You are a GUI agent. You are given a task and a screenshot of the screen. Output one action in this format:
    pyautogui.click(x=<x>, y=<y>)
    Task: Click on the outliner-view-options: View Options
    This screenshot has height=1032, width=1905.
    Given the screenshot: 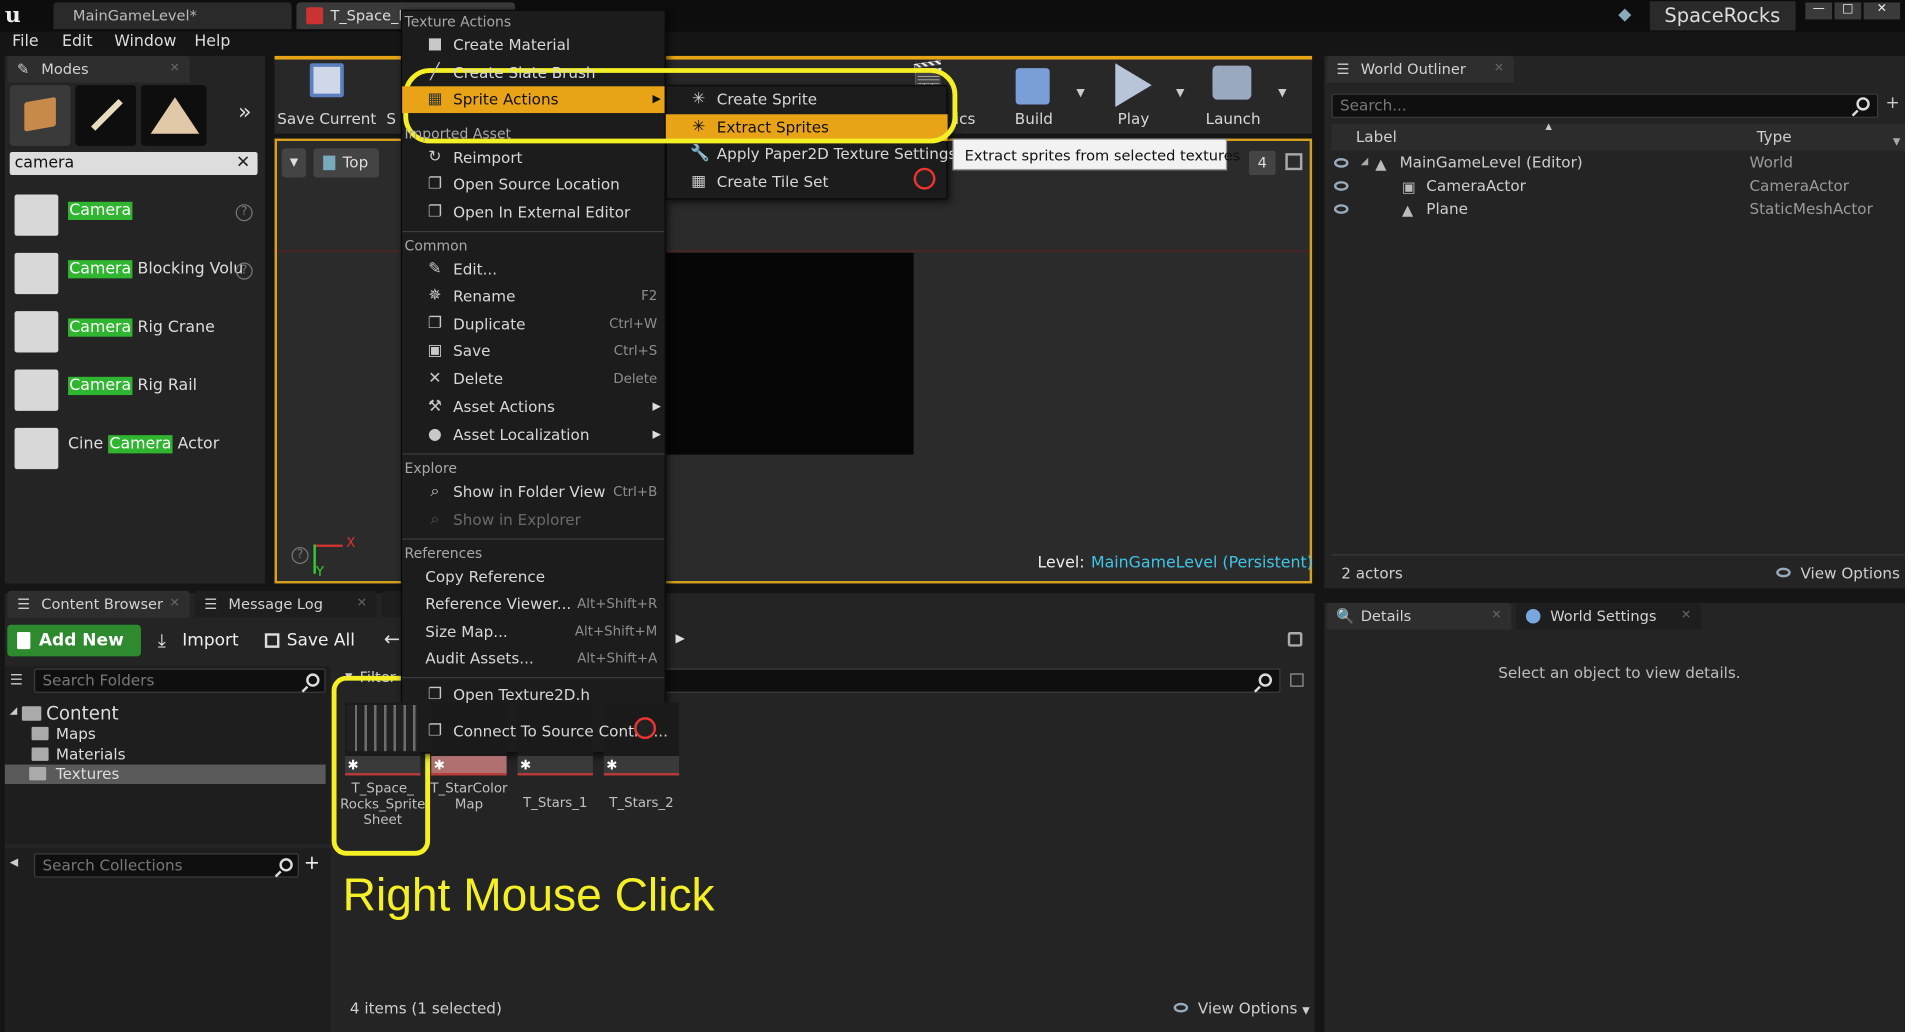 What is the action you would take?
    pyautogui.click(x=1838, y=573)
    